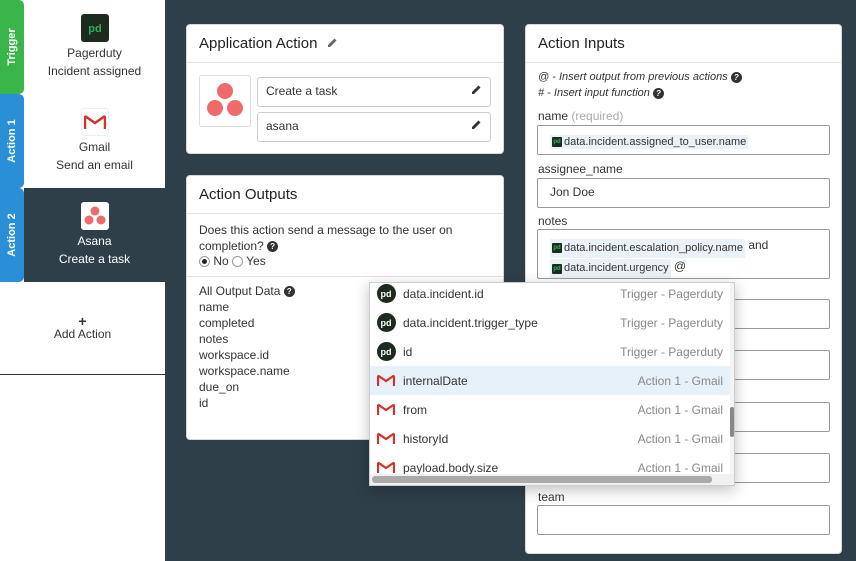 The image size is (856, 561). I want to click on radio-no, so click(204, 262).